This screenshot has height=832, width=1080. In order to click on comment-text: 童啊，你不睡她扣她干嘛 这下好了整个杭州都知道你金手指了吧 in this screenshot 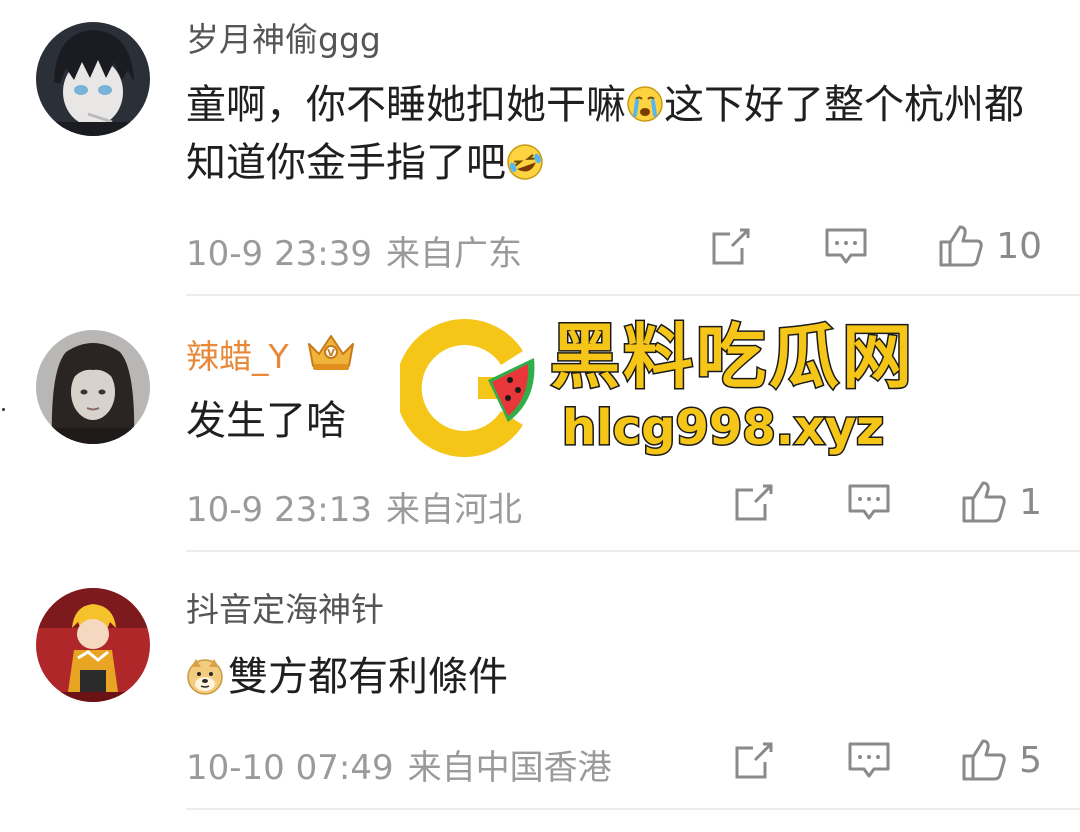, I will do `click(621, 134)`.